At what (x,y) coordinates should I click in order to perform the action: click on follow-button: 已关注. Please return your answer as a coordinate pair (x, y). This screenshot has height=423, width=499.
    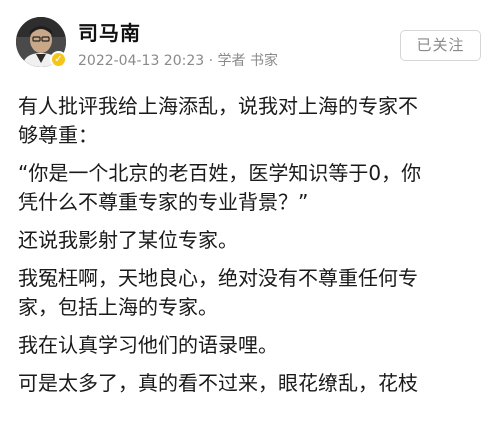
    Looking at the image, I should click on (440, 45).